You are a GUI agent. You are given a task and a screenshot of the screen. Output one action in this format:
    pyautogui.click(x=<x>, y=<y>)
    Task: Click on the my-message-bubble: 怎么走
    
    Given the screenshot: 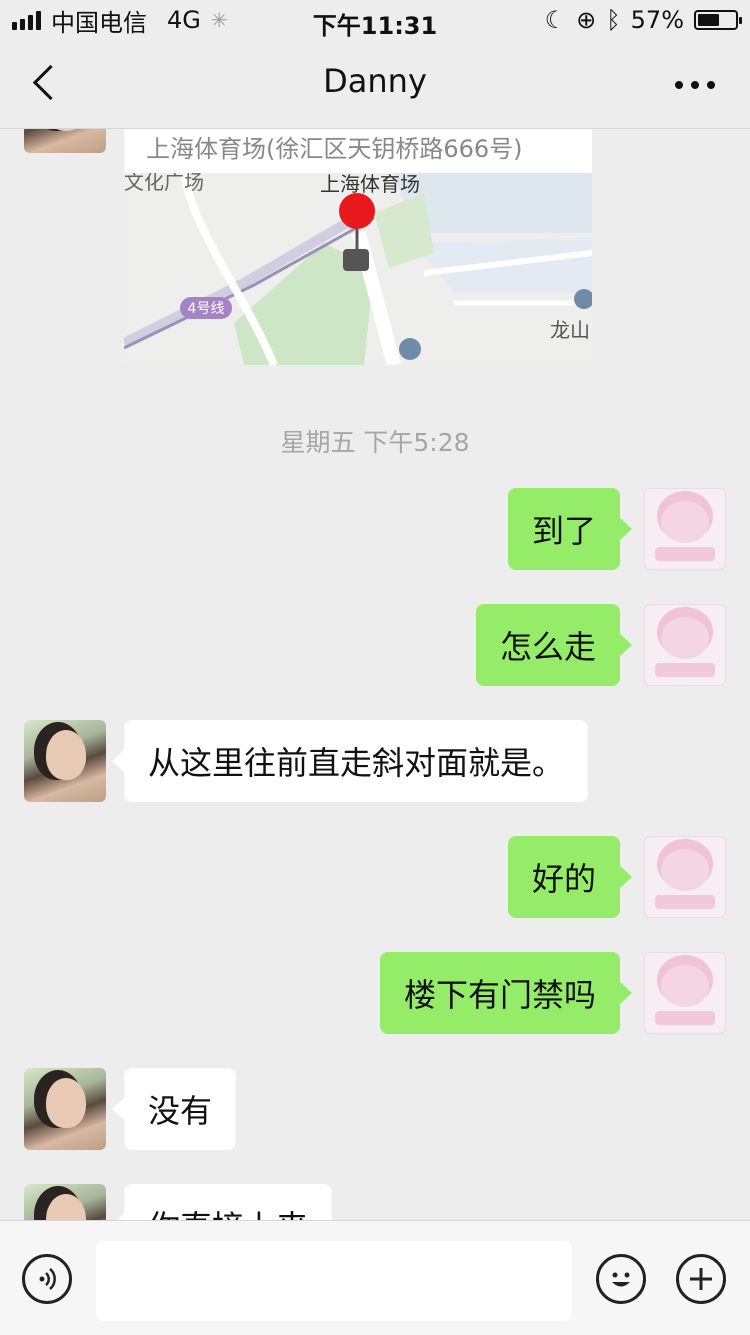 What is the action you would take?
    pyautogui.click(x=554, y=645)
    